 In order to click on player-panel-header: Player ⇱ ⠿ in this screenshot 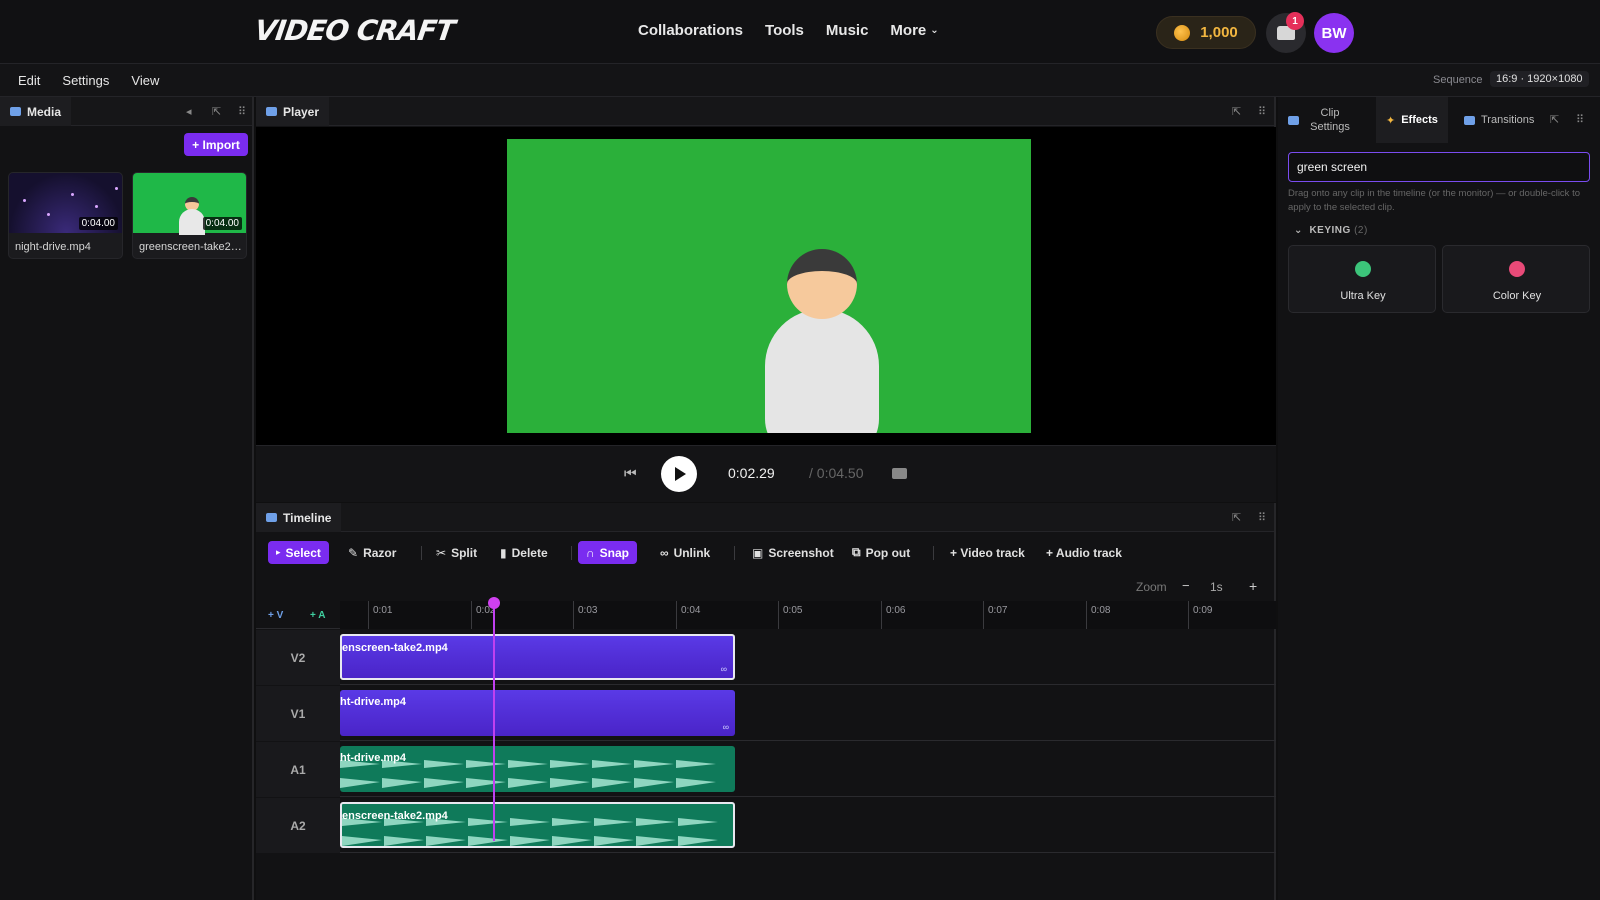, I will do `click(765, 111)`.